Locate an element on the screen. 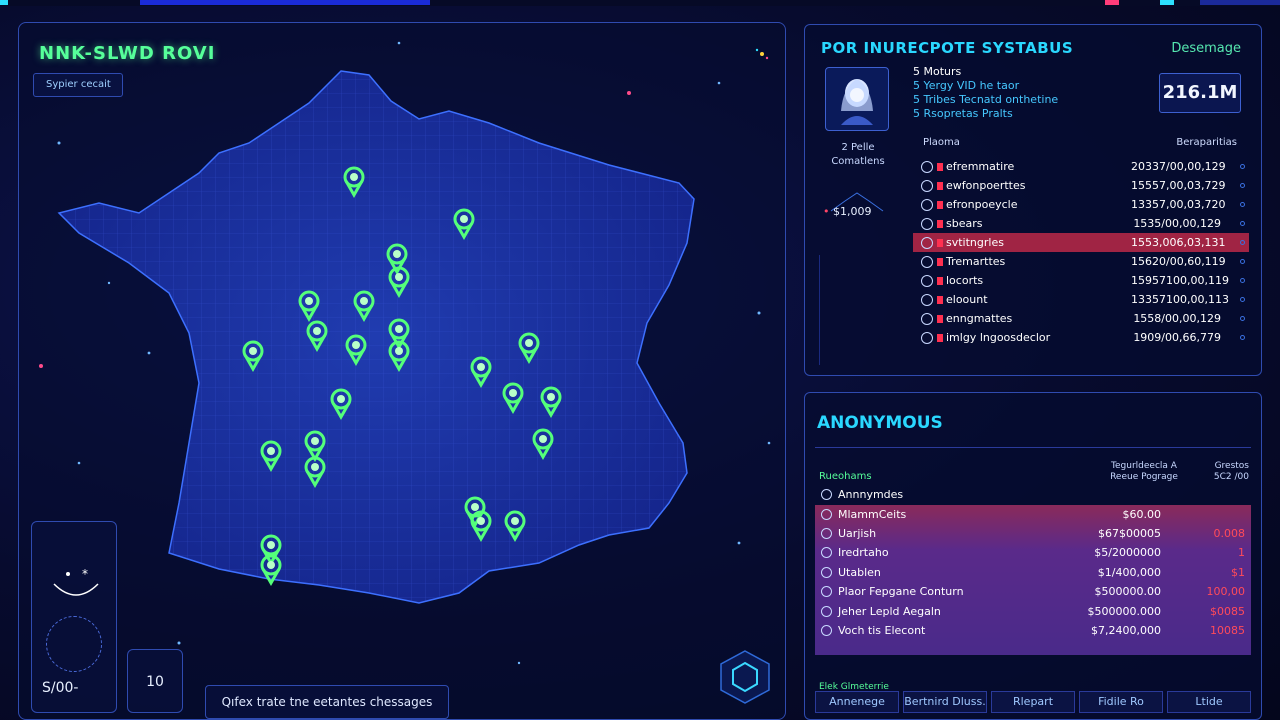 This screenshot has height=720, width=1280. anon-head-right-text: Grestos 5C2 /00 is located at coordinates (1231, 471).